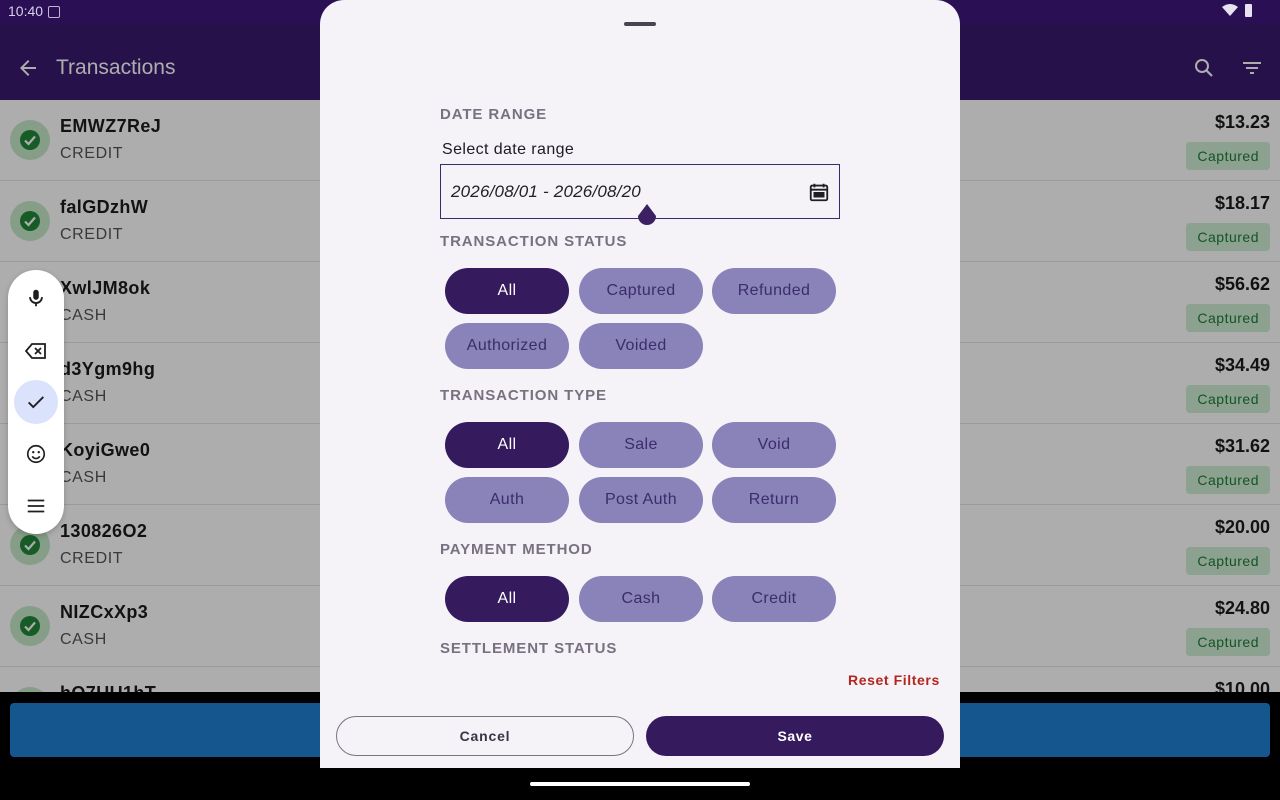 The width and height of the screenshot is (1280, 800). Describe the element at coordinates (774, 500) in the screenshot. I see `chip-type-return: Return` at that location.